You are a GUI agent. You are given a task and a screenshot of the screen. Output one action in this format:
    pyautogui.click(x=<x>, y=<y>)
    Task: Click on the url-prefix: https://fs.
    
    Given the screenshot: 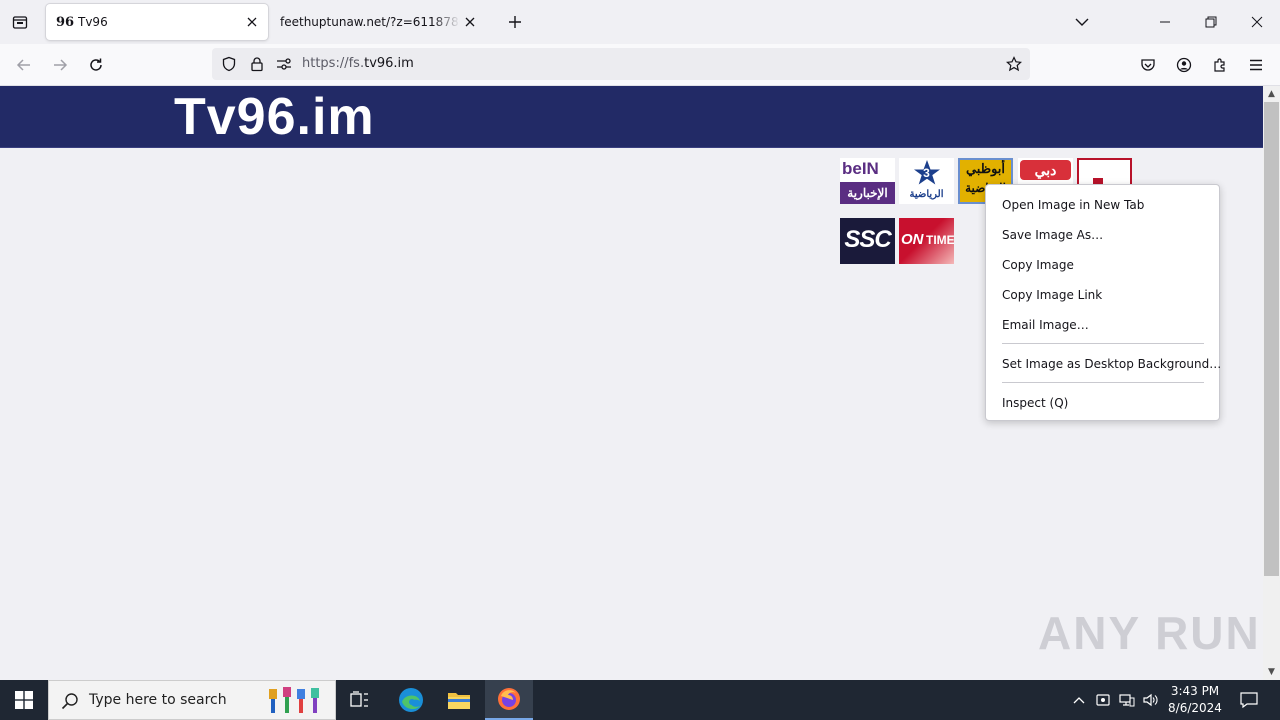 What is the action you would take?
    pyautogui.click(x=333, y=63)
    